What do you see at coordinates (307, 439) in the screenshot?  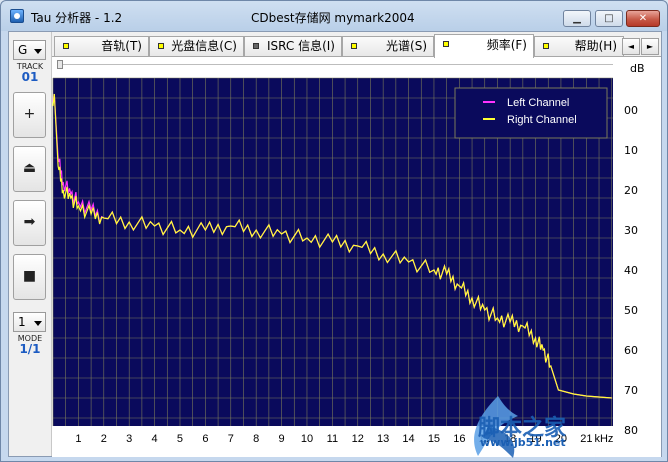 I see `x-tick-label: 10` at bounding box center [307, 439].